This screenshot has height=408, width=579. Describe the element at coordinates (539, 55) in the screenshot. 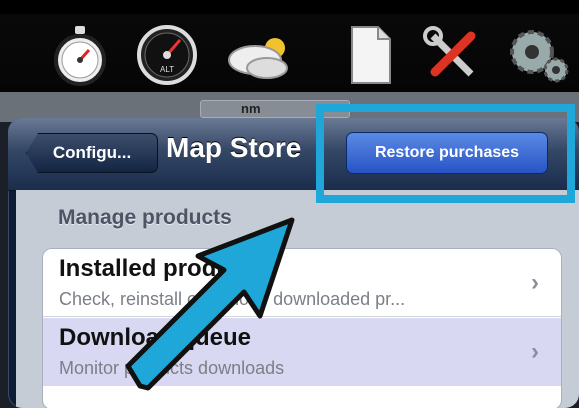

I see `gear-icon` at that location.